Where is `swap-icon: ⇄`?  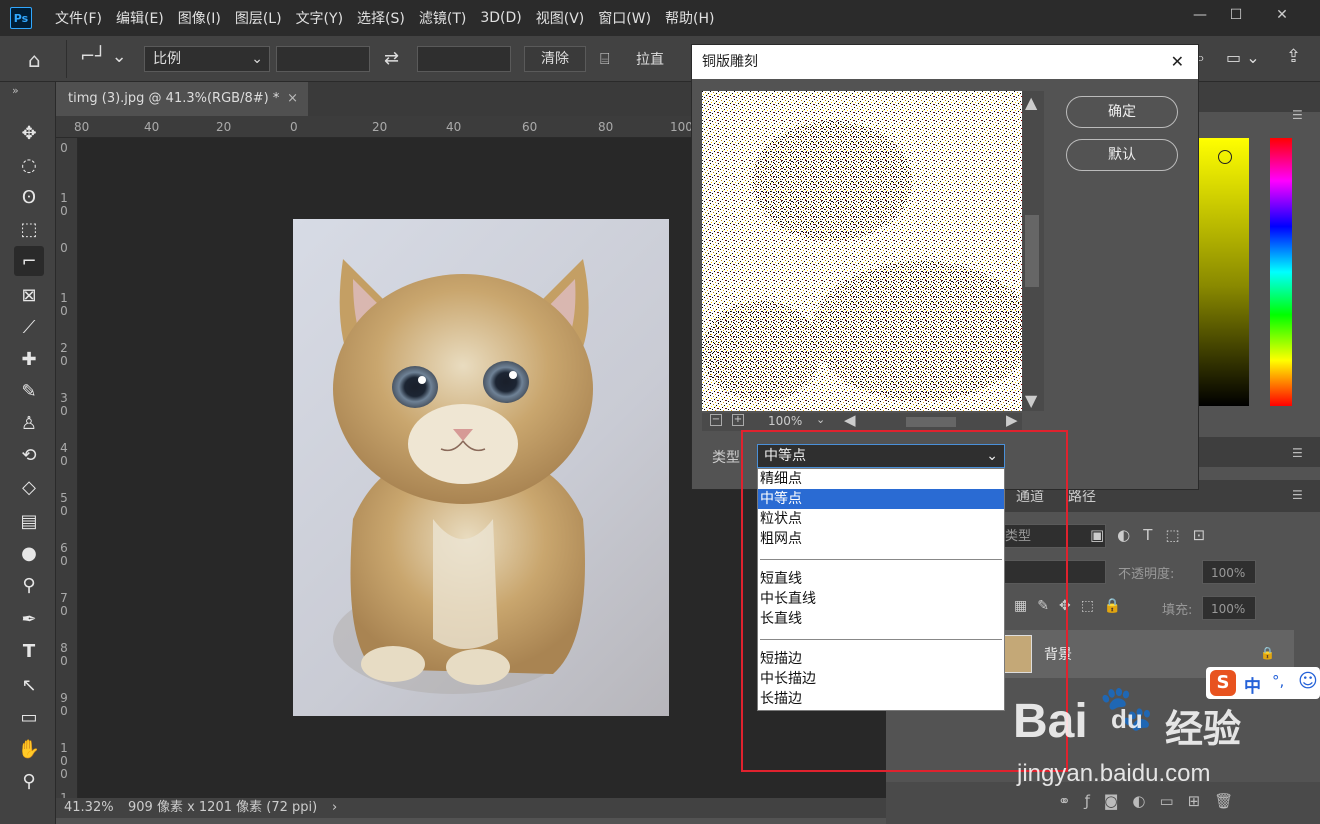
swap-icon: ⇄ is located at coordinates (391, 58).